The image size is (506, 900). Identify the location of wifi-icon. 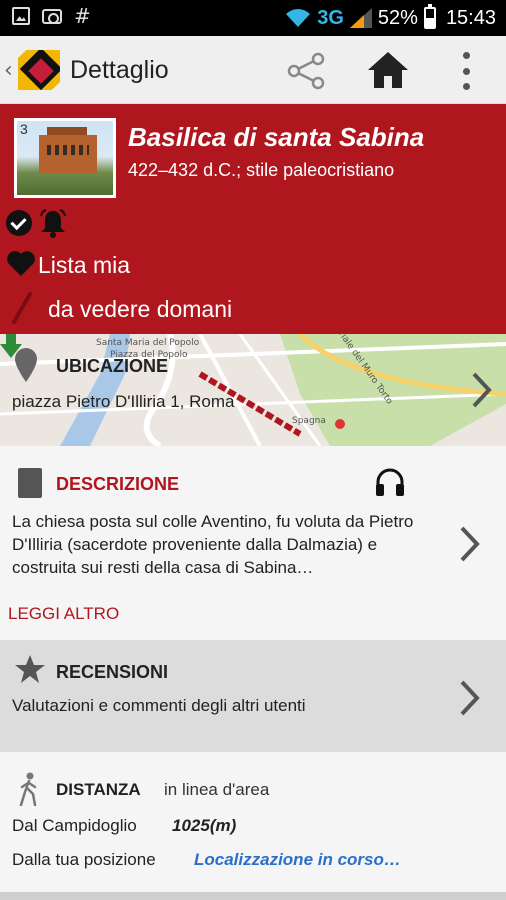
(298, 18).